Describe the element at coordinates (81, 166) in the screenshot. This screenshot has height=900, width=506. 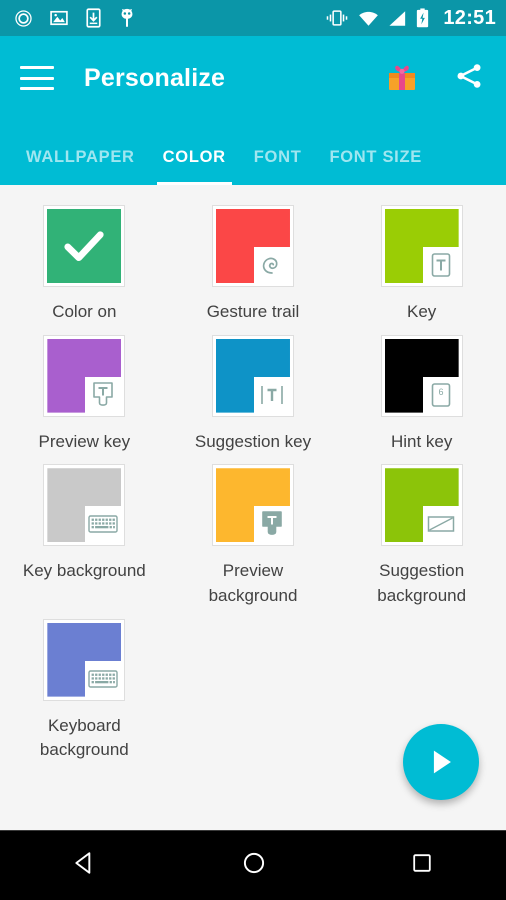
I see `tab-wallpaper: WALLPAPER` at that location.